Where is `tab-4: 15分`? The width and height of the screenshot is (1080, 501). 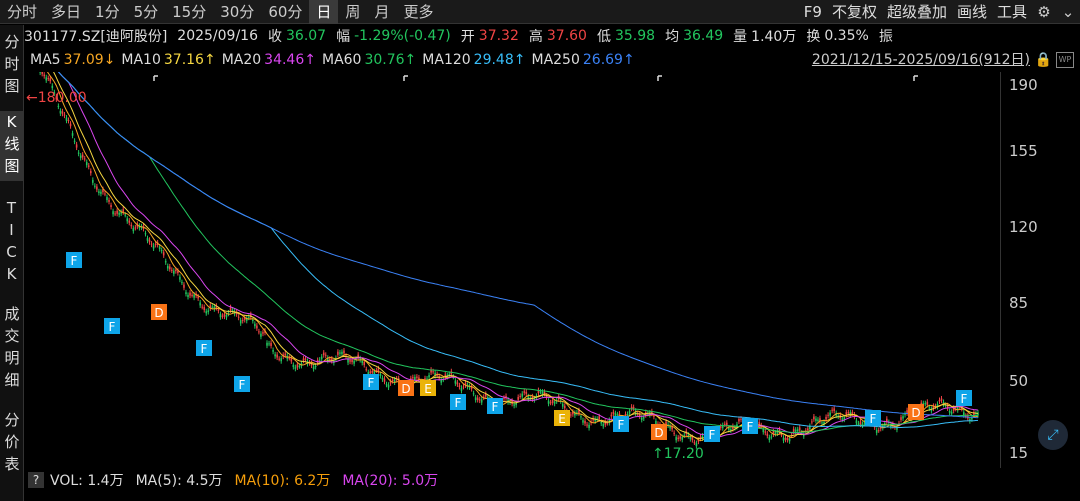 tab-4: 15分 is located at coordinates (189, 12).